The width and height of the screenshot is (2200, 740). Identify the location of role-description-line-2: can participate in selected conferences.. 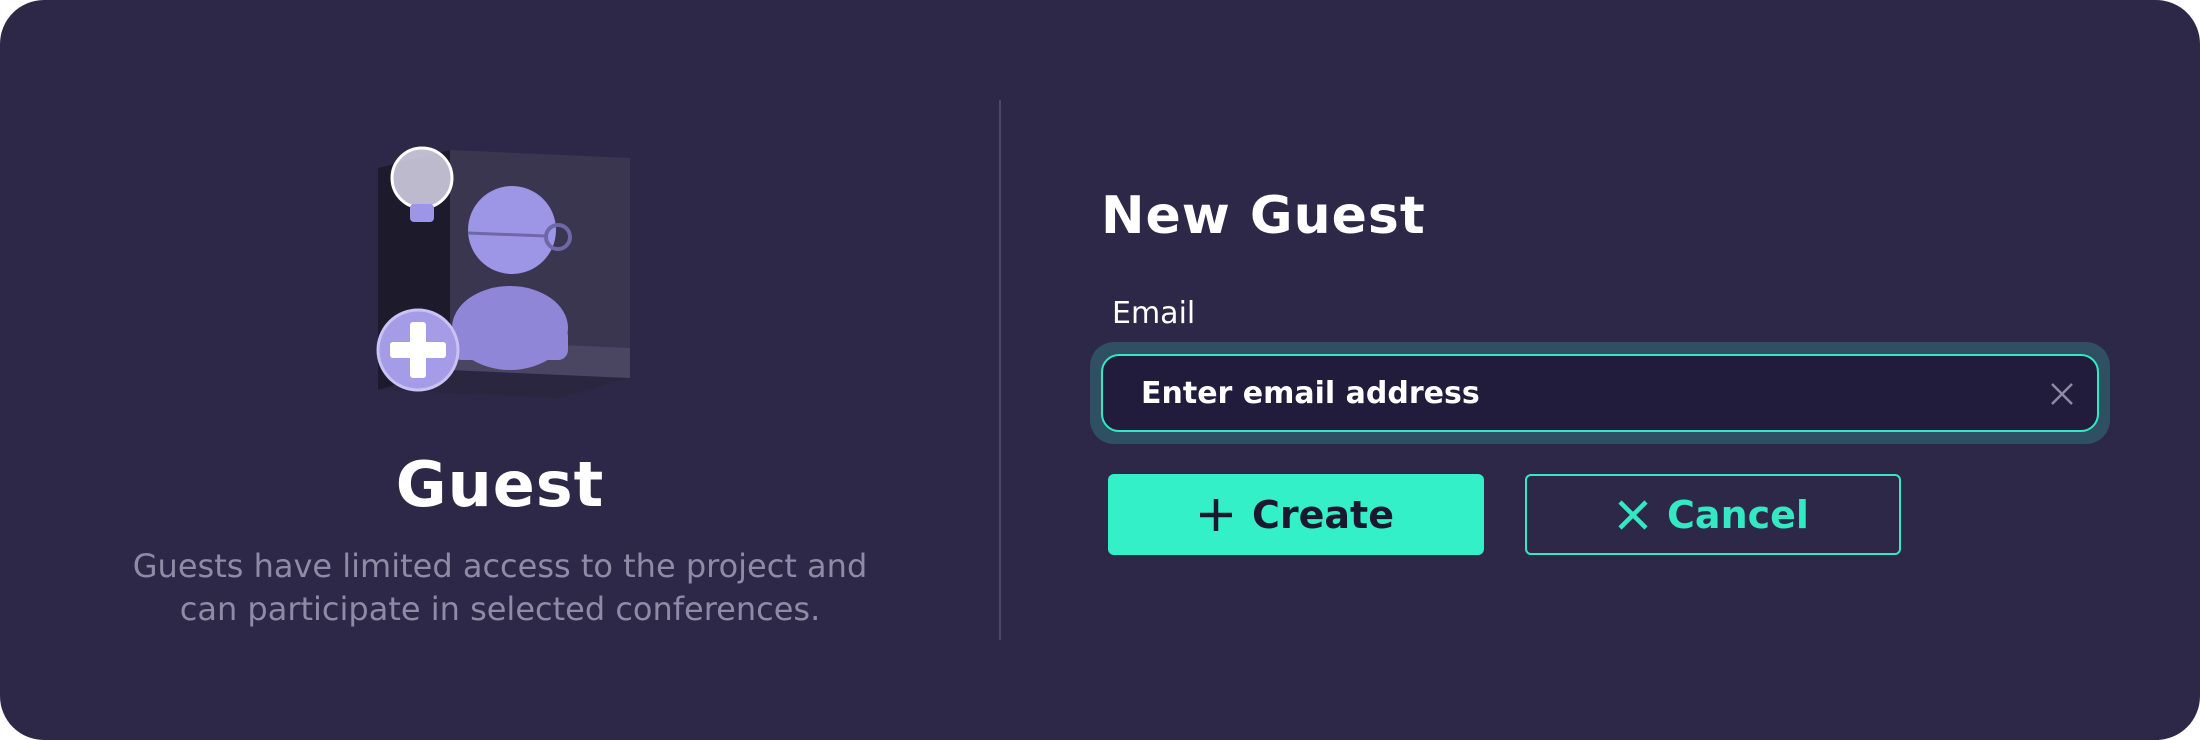
(500, 609).